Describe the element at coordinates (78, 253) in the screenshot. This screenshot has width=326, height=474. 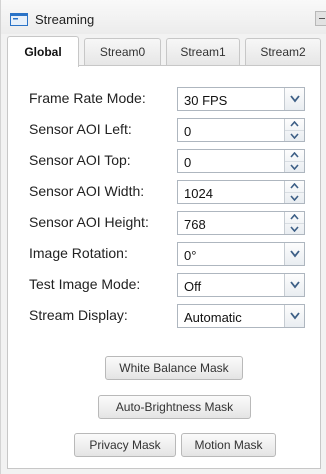
I see `image-rotation-label: Image Rotation:` at that location.